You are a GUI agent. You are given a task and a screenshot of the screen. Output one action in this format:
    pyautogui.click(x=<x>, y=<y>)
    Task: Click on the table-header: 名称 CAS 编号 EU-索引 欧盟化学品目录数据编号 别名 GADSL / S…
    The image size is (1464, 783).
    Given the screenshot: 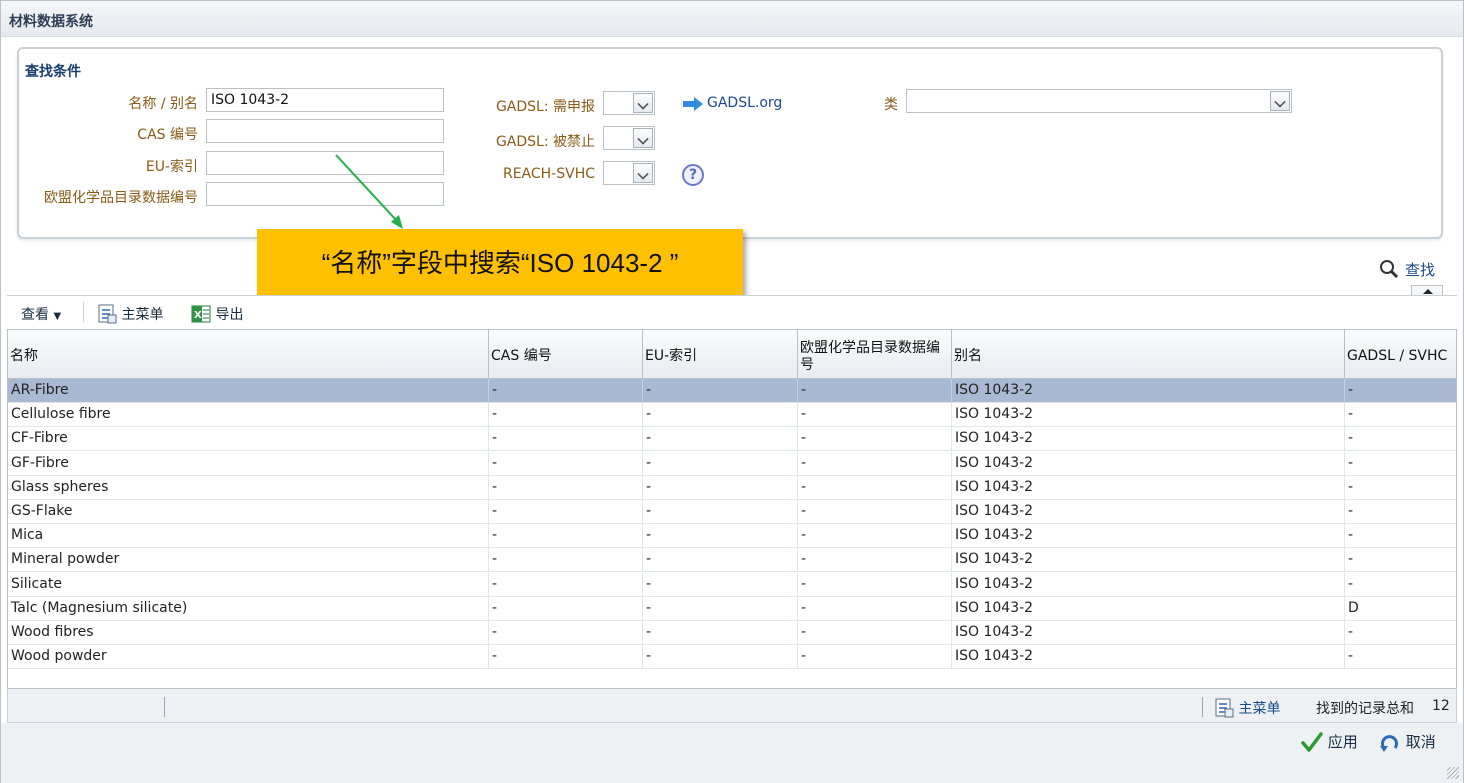 What is the action you would take?
    pyautogui.click(x=732, y=354)
    